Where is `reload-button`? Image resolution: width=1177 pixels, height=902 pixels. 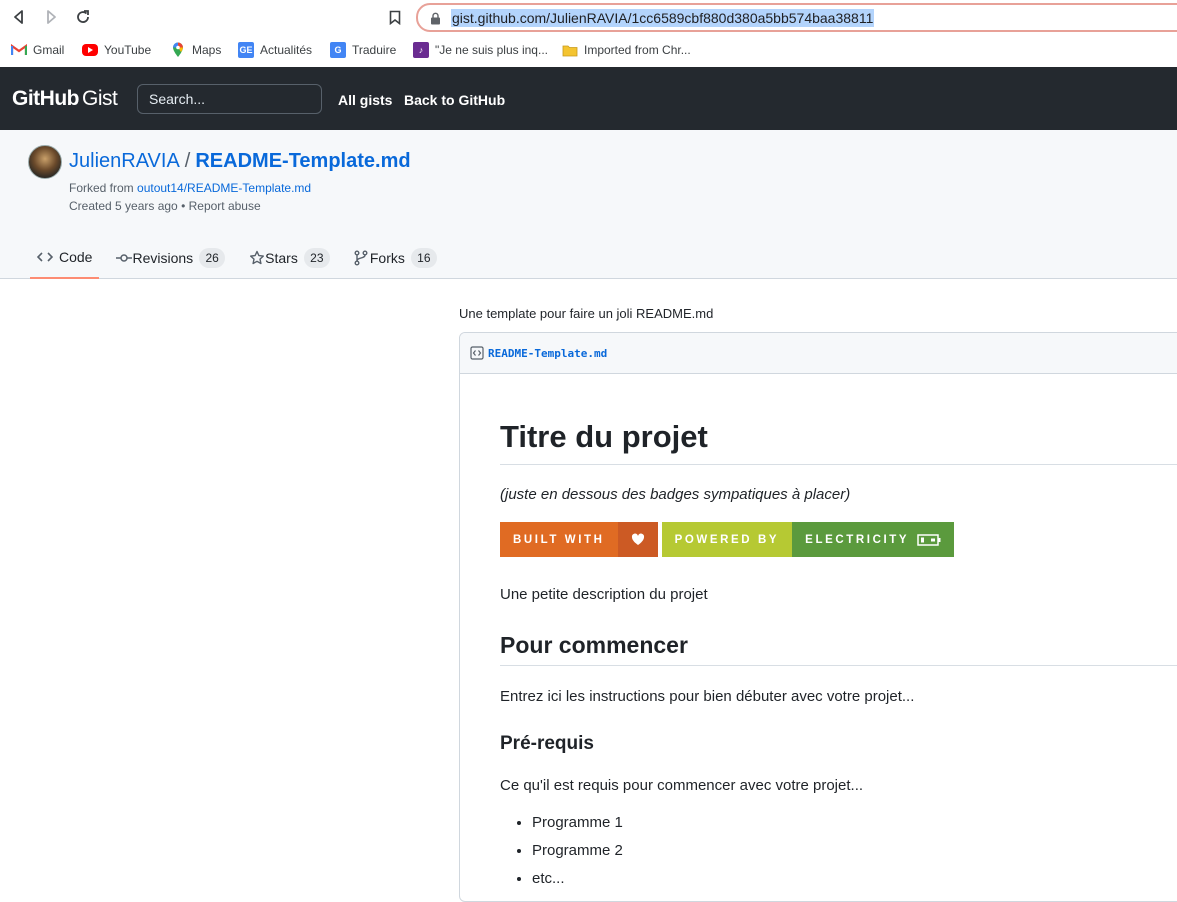
reload-button is located at coordinates (83, 17).